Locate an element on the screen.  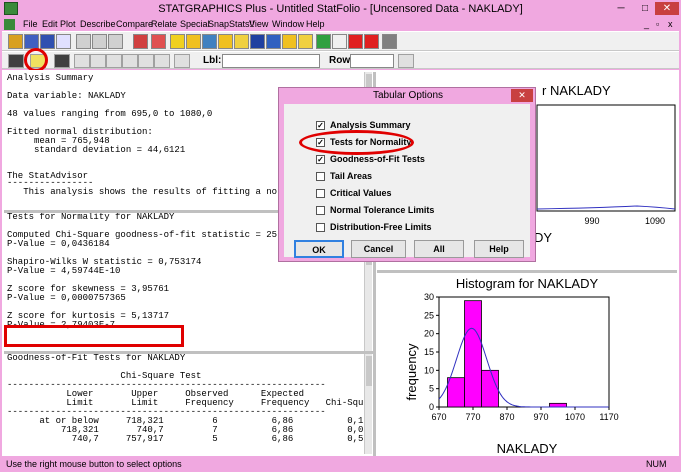
boxplot-icon is located at coordinates (241, 41).